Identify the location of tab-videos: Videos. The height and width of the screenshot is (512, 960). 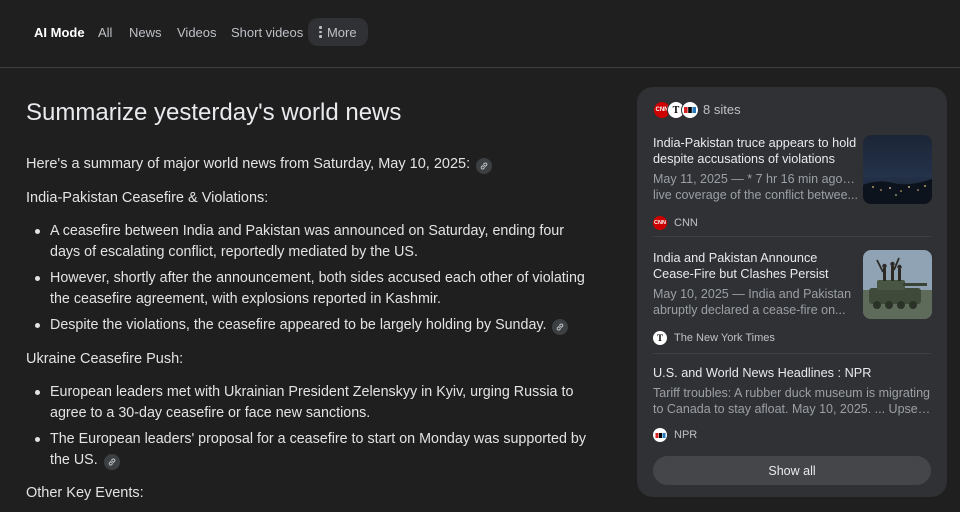
(197, 33).